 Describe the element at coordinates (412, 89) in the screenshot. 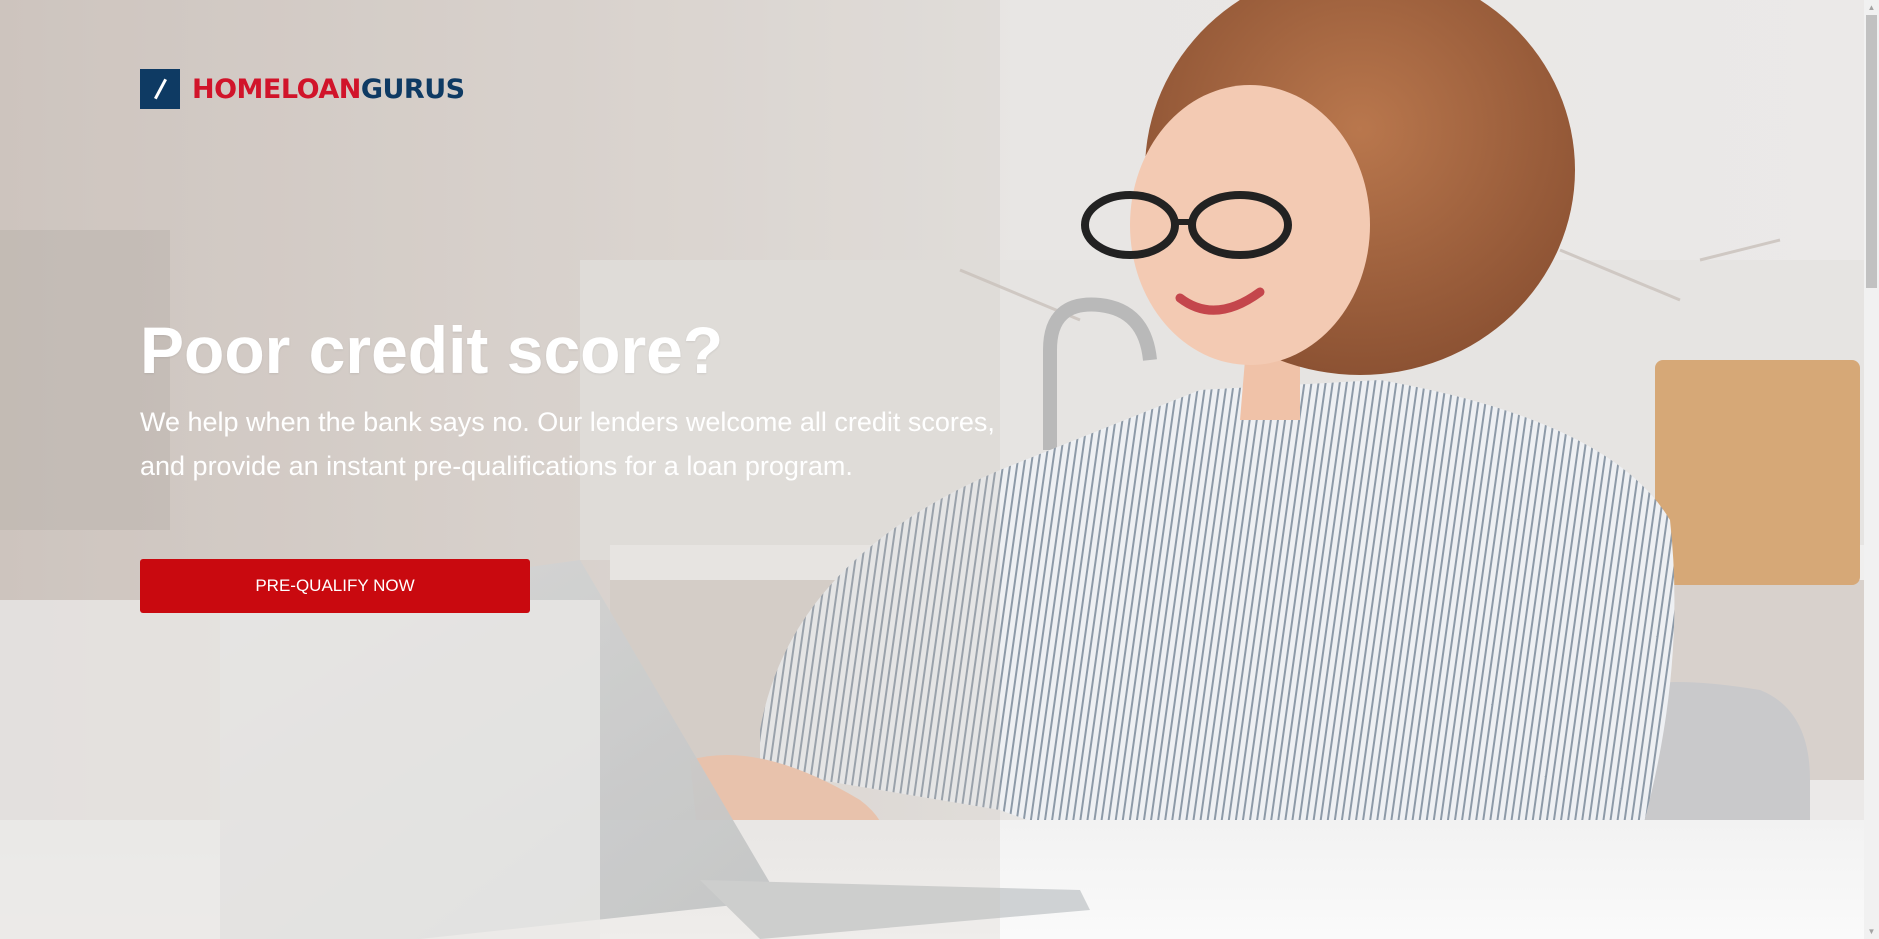

I see `logo-text-gurus: GURUS` at that location.